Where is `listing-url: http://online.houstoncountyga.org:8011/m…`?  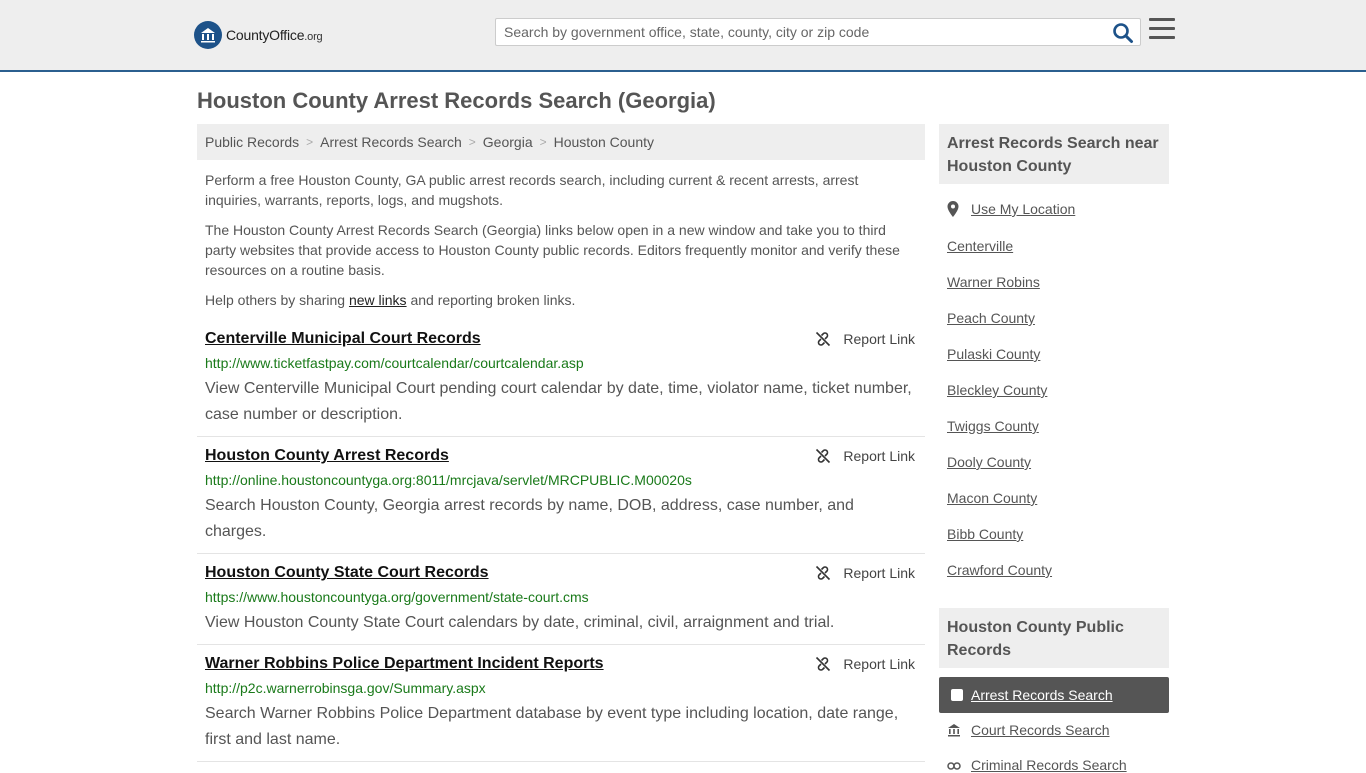 listing-url: http://online.houstoncountyga.org:8011/m… is located at coordinates (448, 480).